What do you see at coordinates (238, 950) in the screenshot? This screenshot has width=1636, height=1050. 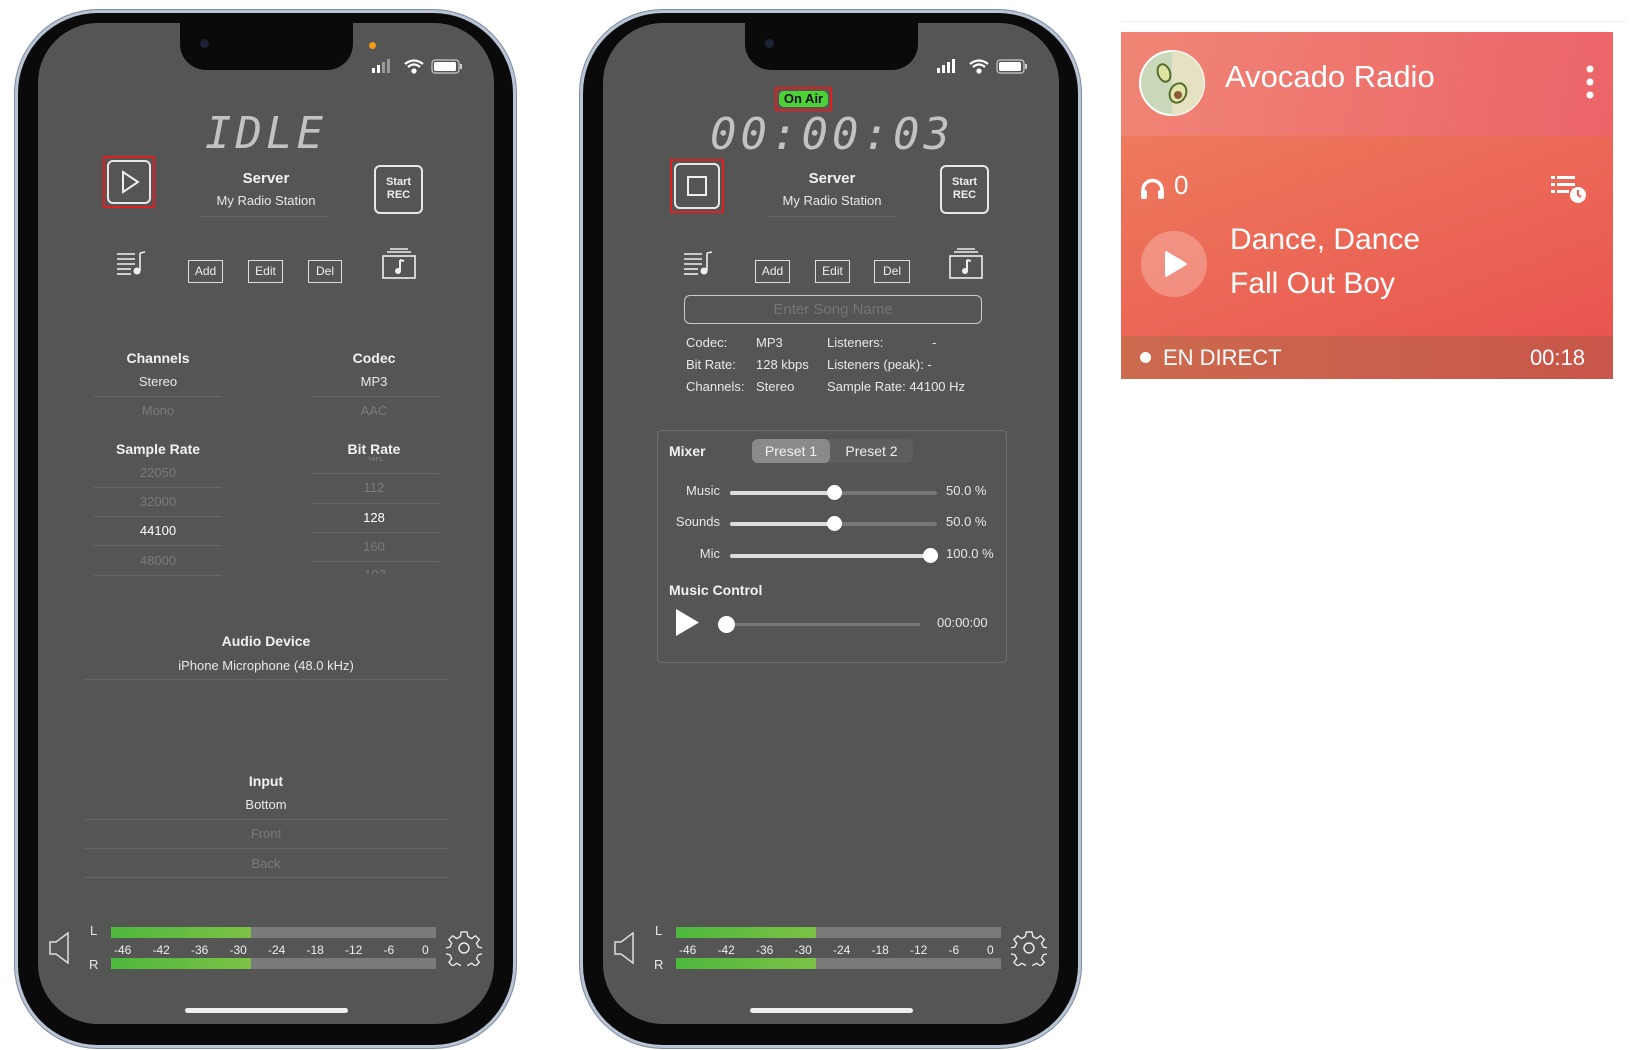 I see `meter-scale-label: -30` at bounding box center [238, 950].